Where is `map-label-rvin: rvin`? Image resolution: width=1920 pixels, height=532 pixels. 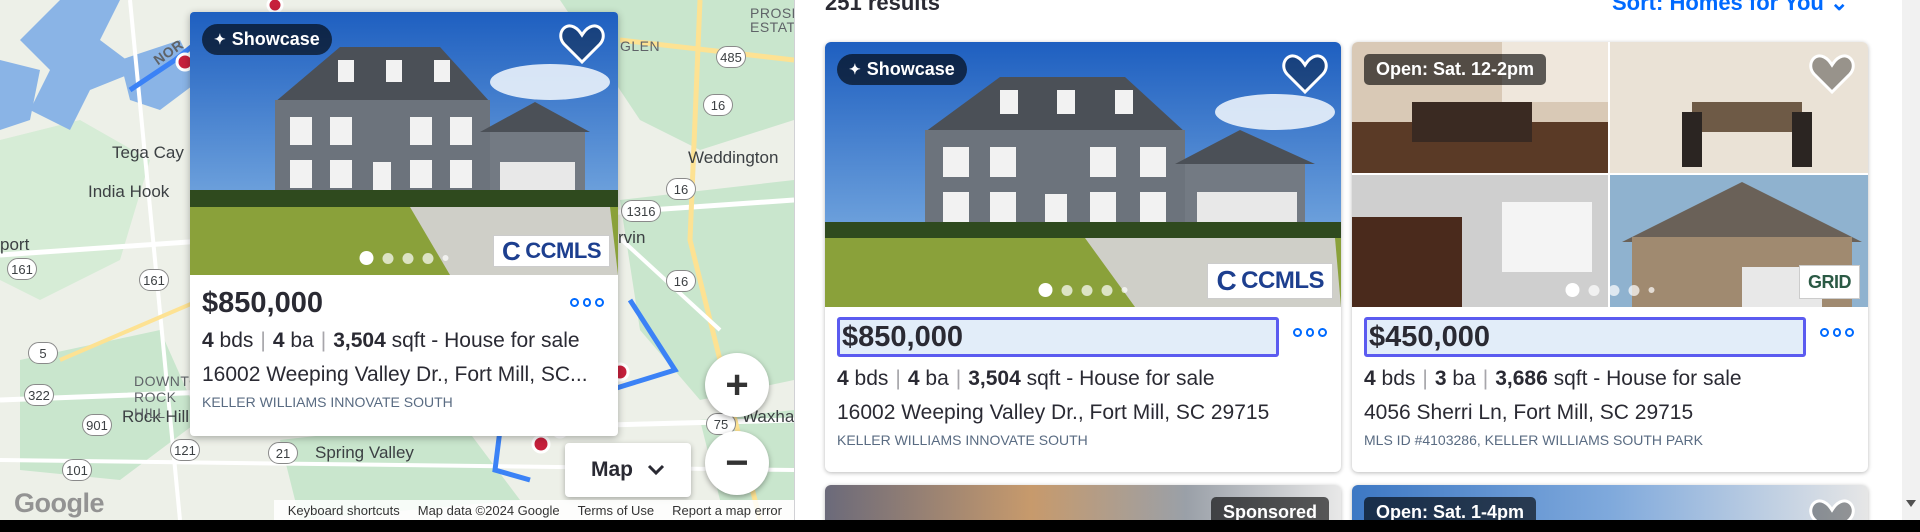 map-label-rvin: rvin is located at coordinates (632, 237).